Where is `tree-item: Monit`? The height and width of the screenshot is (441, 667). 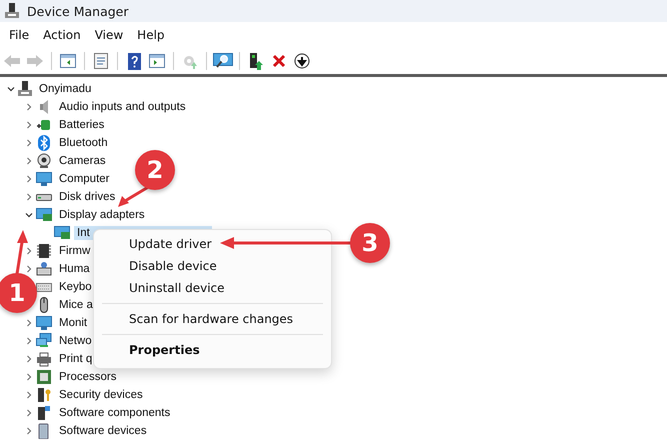
tree-item: Monit is located at coordinates (73, 323).